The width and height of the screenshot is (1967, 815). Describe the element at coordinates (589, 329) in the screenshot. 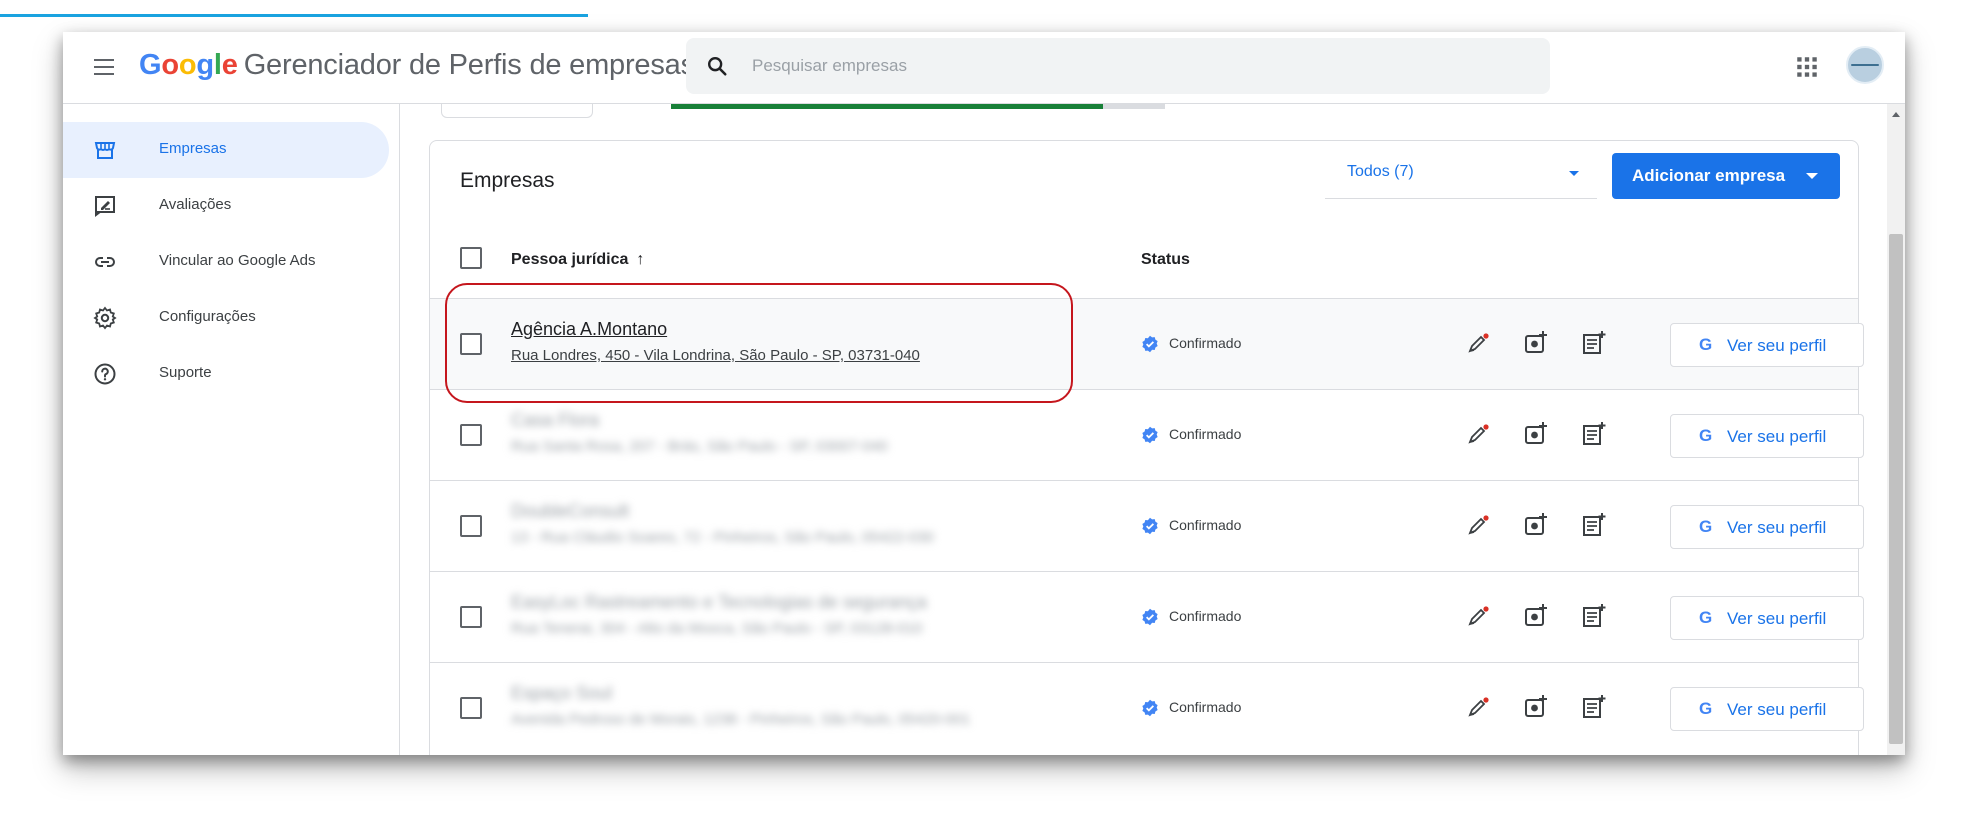

I see `business-name-link: Agência A.Montano` at that location.